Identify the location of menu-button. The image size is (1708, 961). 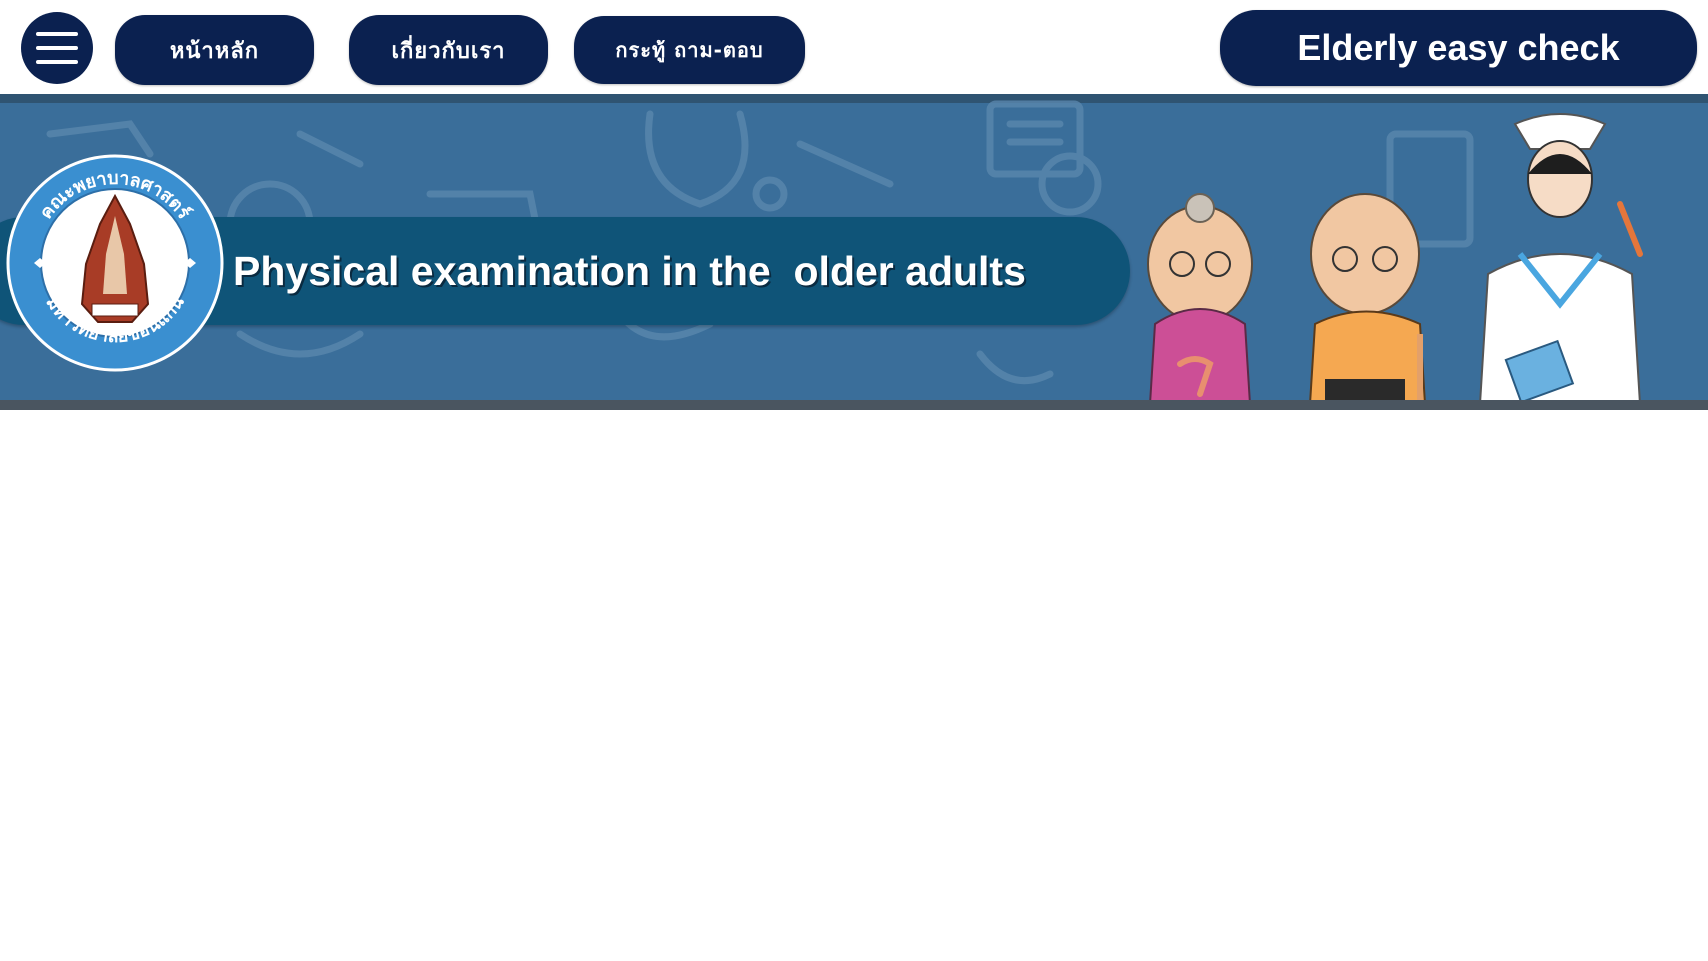
(57, 48).